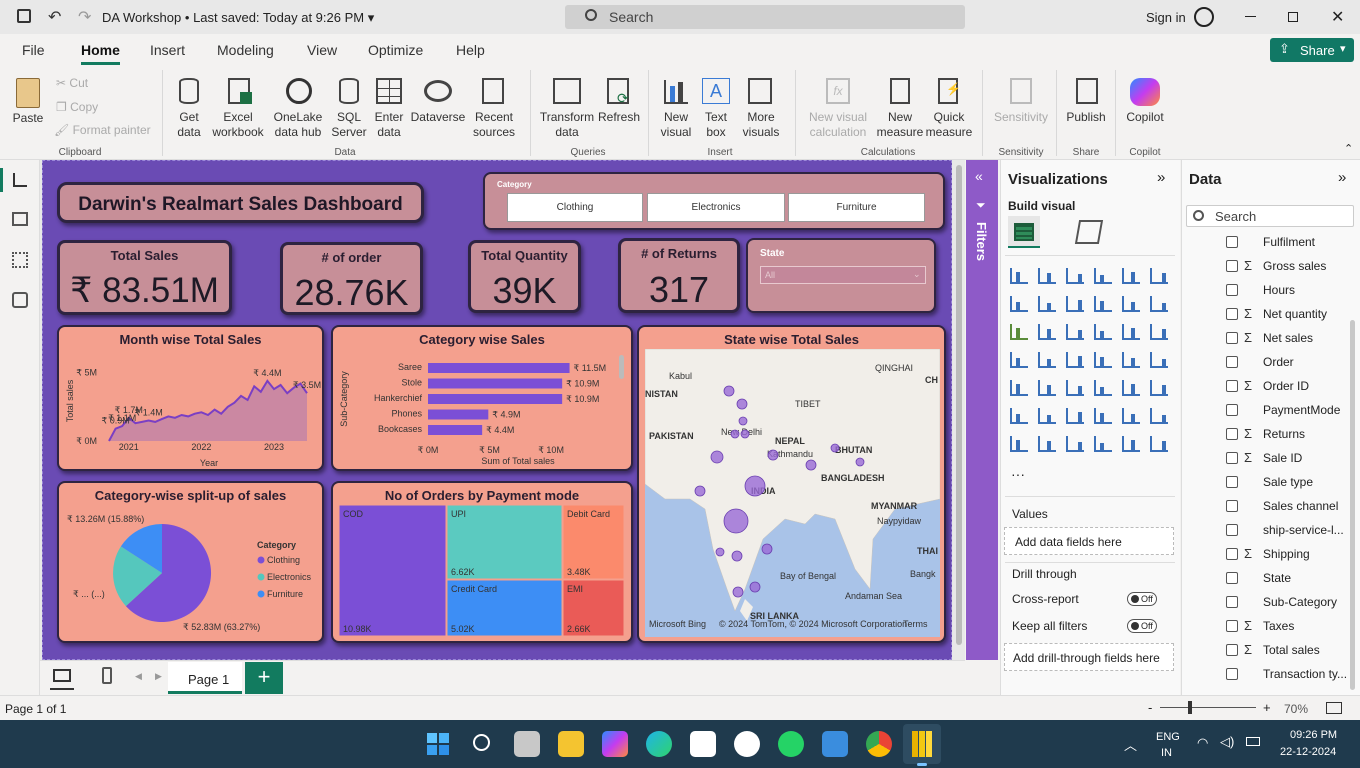  I want to click on report-view-icon, so click(20, 180).